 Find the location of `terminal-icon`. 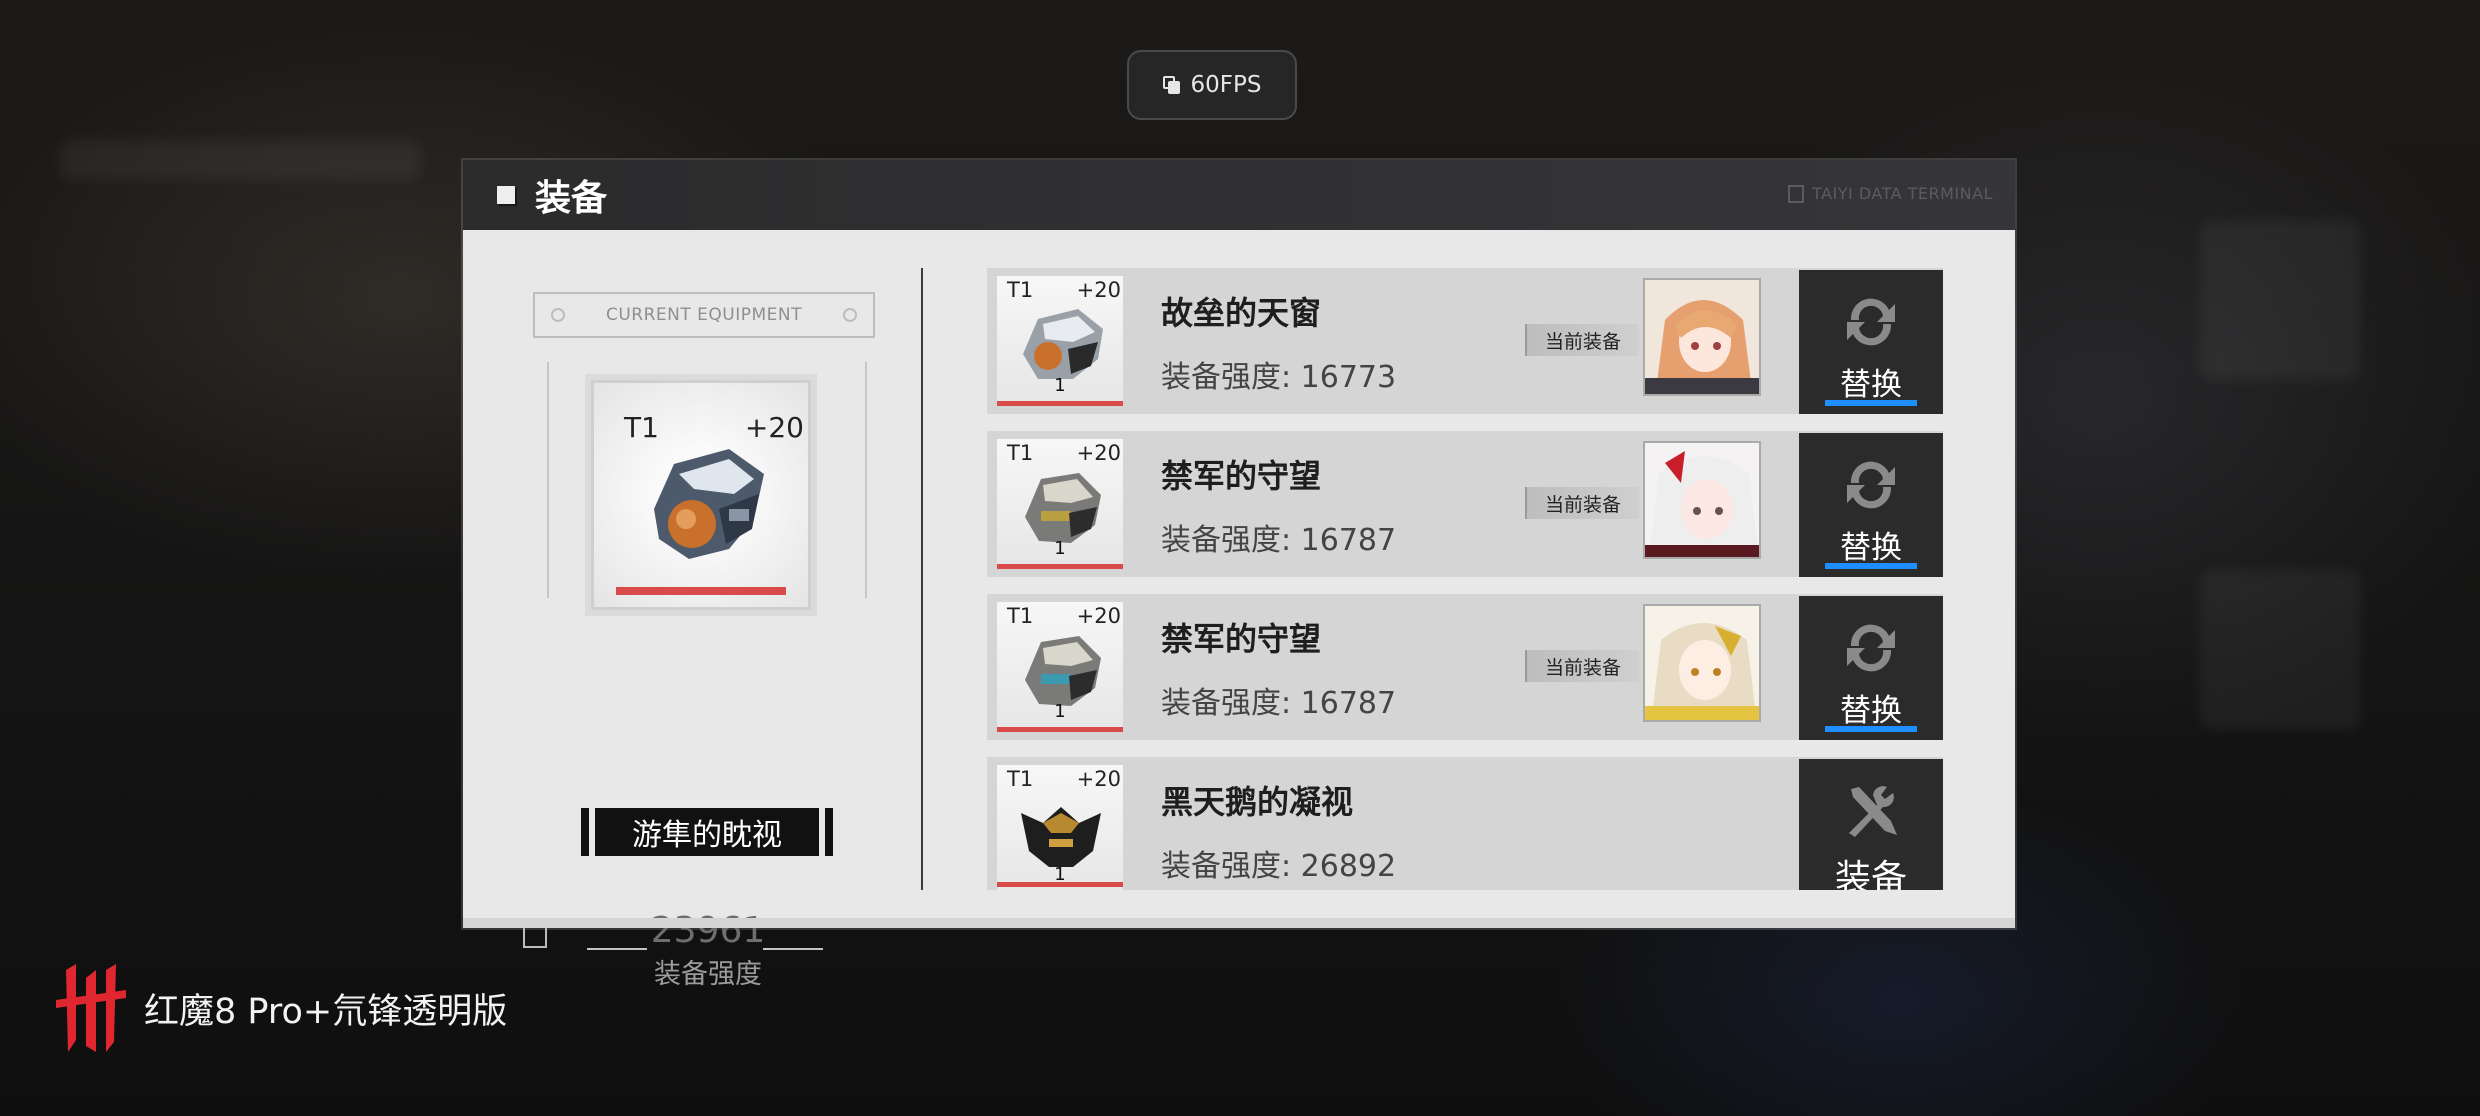

terminal-icon is located at coordinates (1796, 193).